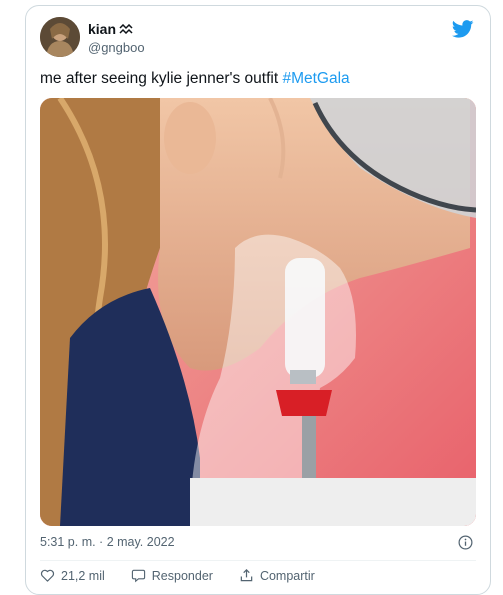  I want to click on reply-label: Responder, so click(182, 575).